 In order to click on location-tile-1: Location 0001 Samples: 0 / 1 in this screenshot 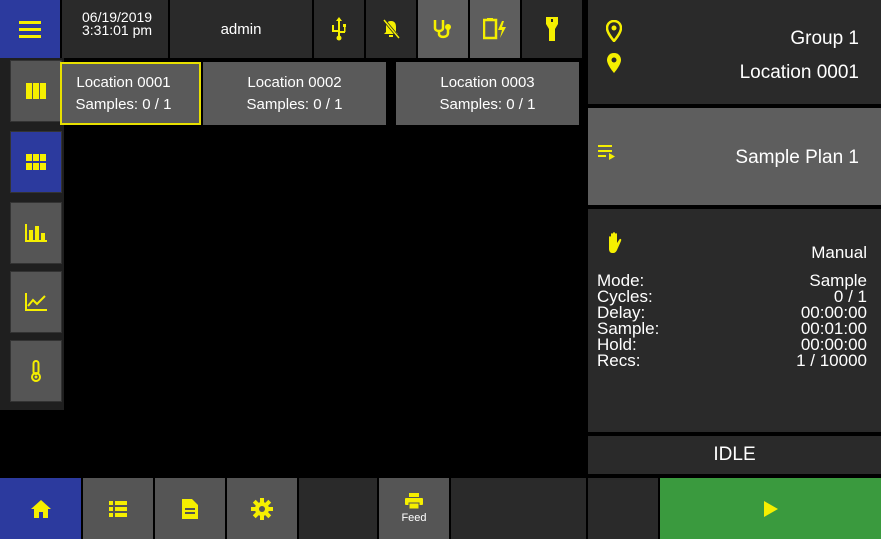, I will do `click(130, 93)`.